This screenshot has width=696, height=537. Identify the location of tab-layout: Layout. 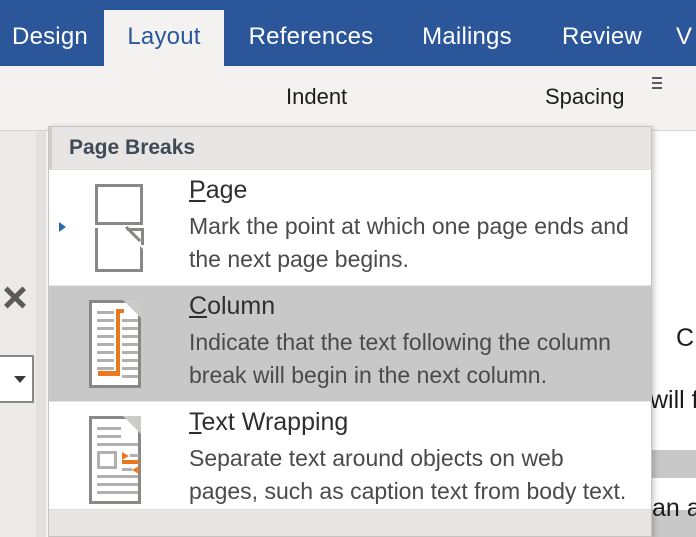
(164, 37).